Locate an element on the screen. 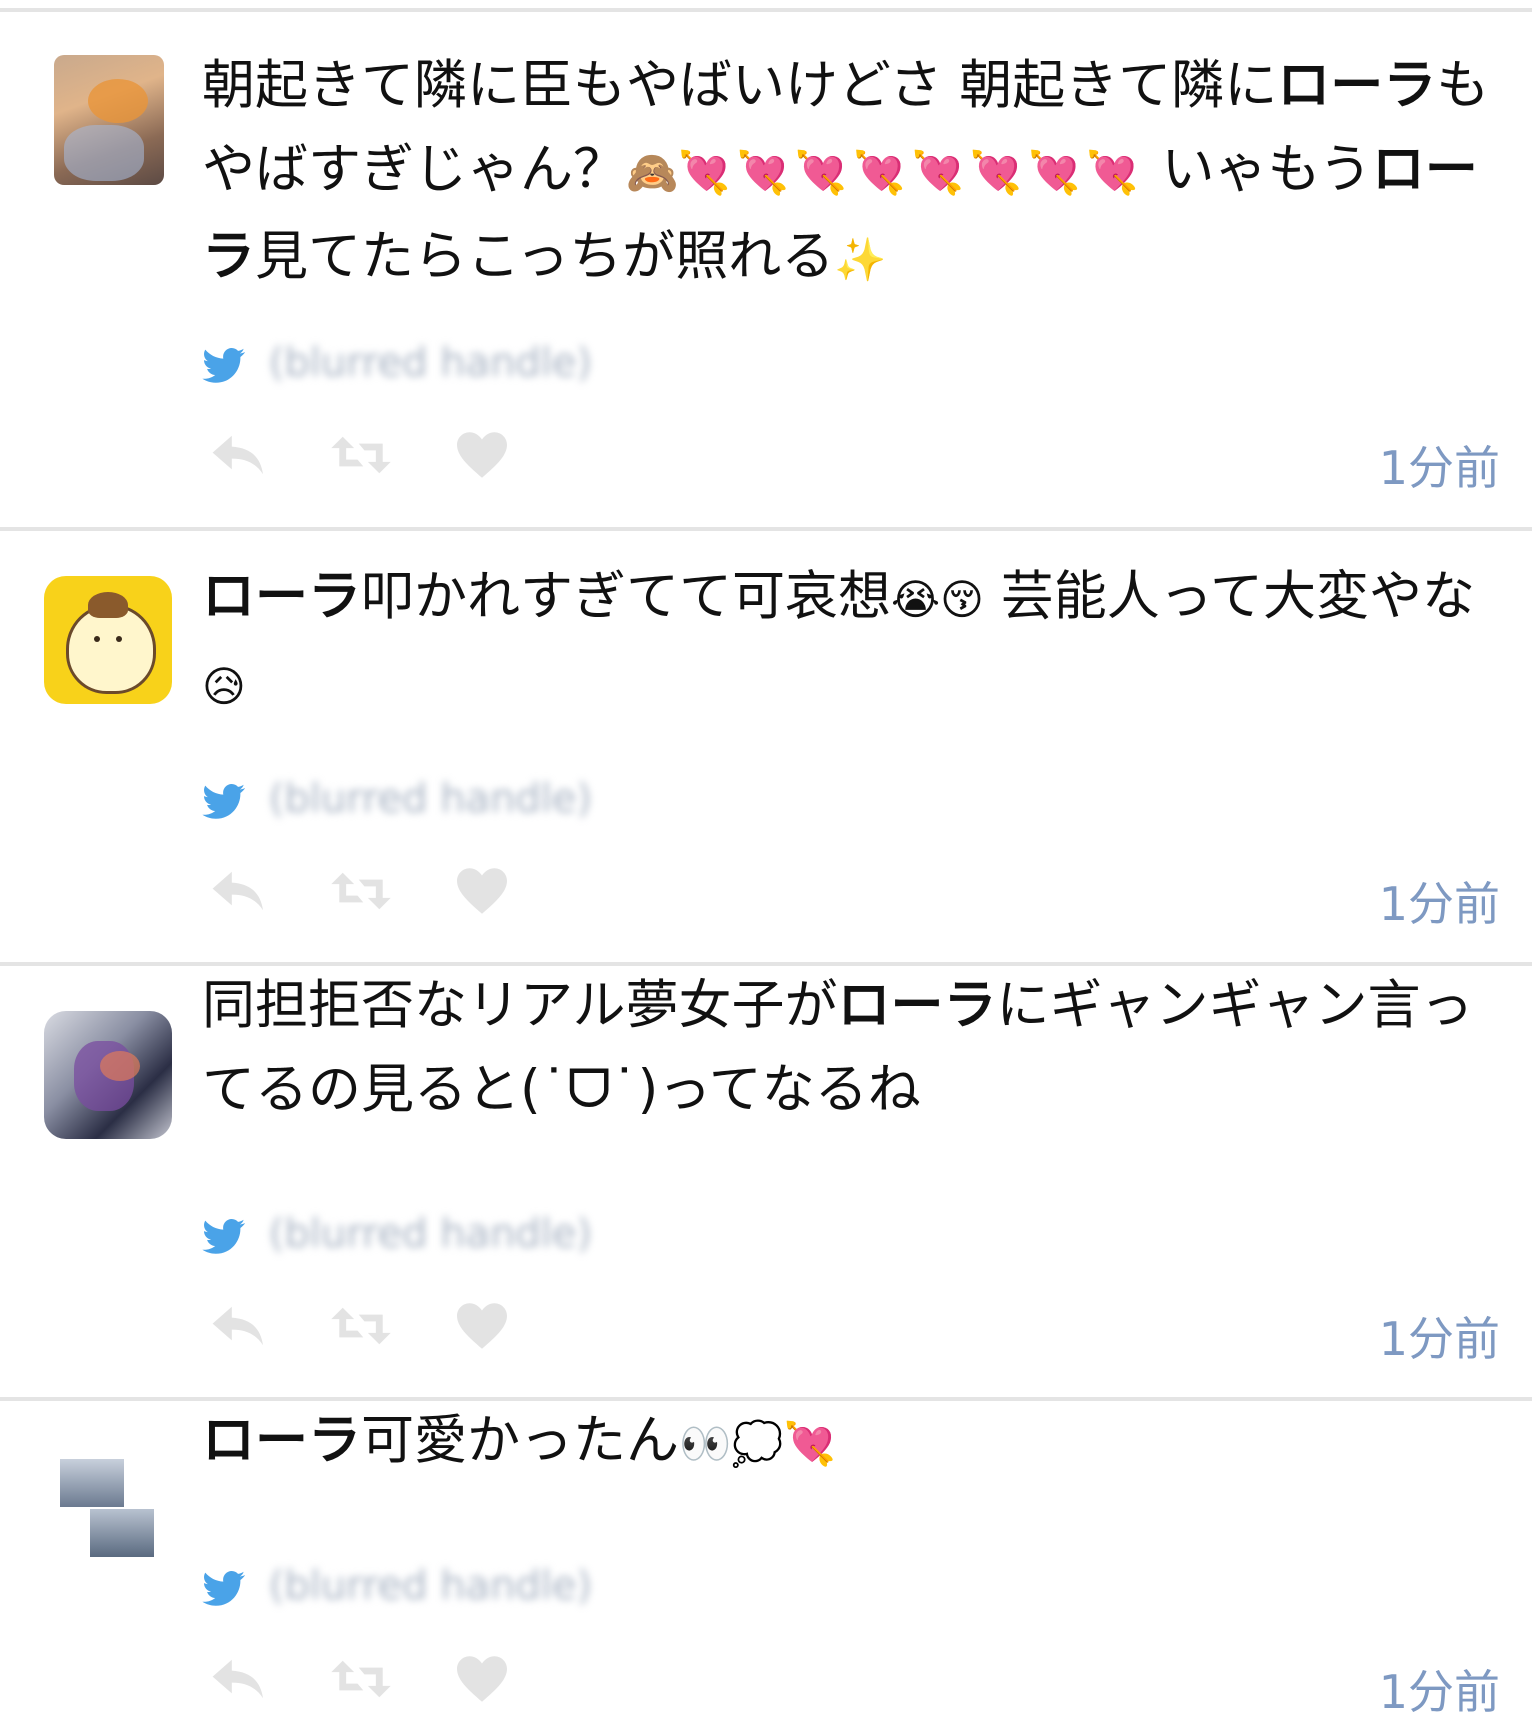 The width and height of the screenshot is (1532, 1735). tweet-text: 同担拒否なリアル夢女子がローラにギャンギャン言ってるの見ると(˙ᗜ˙)ってなるね is located at coordinates (838, 1047).